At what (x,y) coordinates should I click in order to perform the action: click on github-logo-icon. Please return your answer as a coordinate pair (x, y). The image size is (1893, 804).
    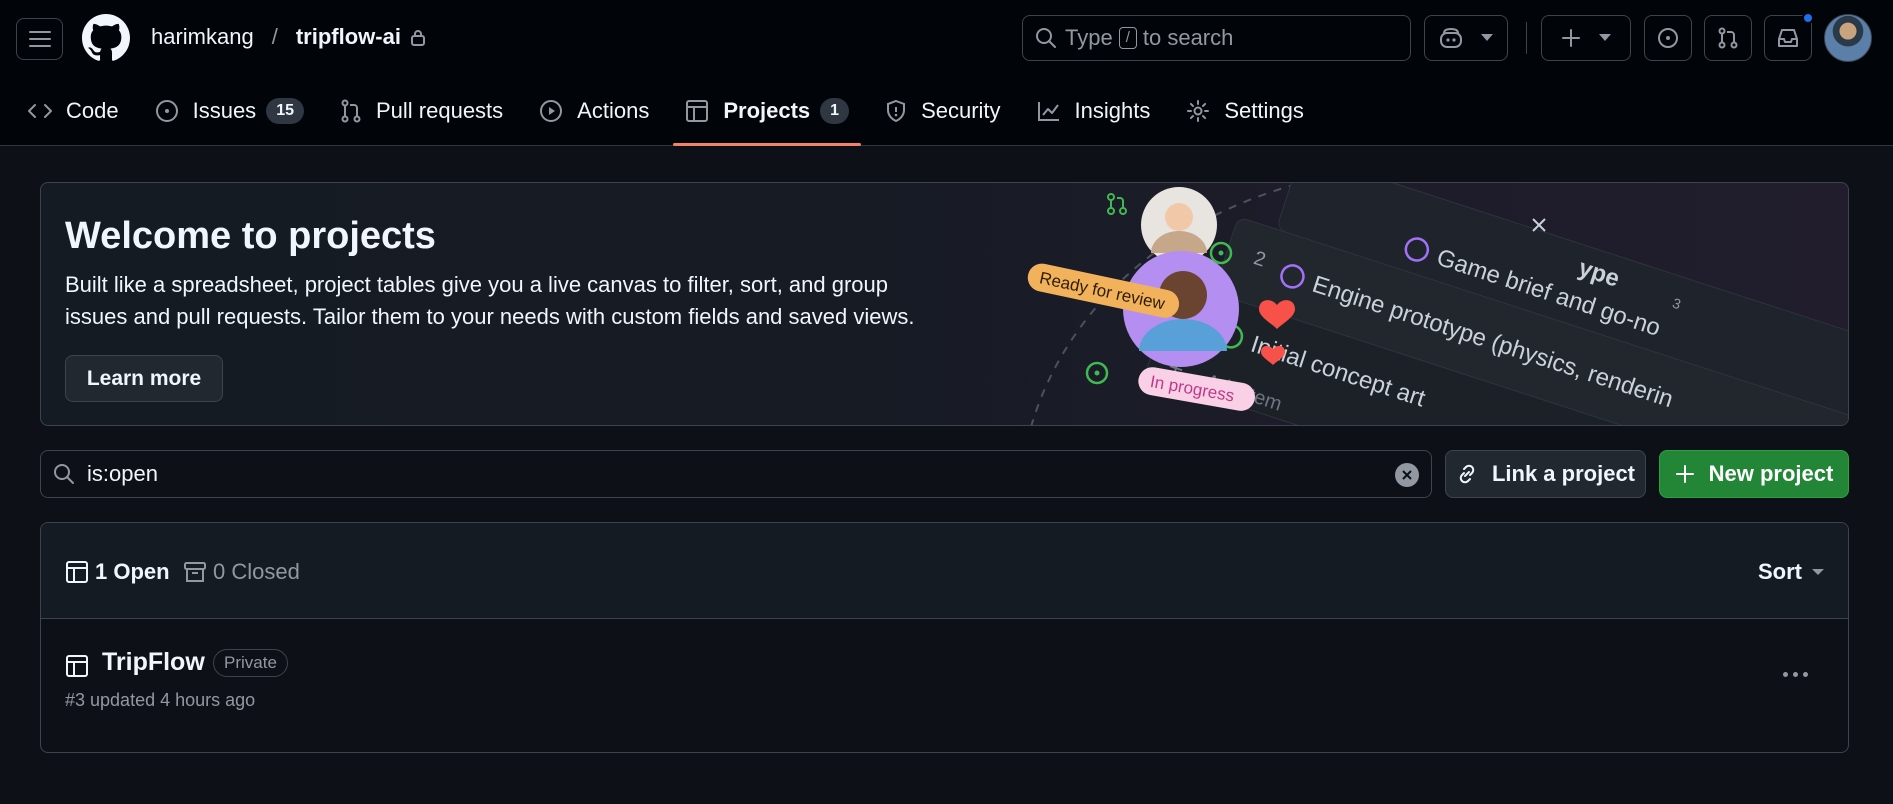
    Looking at the image, I should click on (106, 38).